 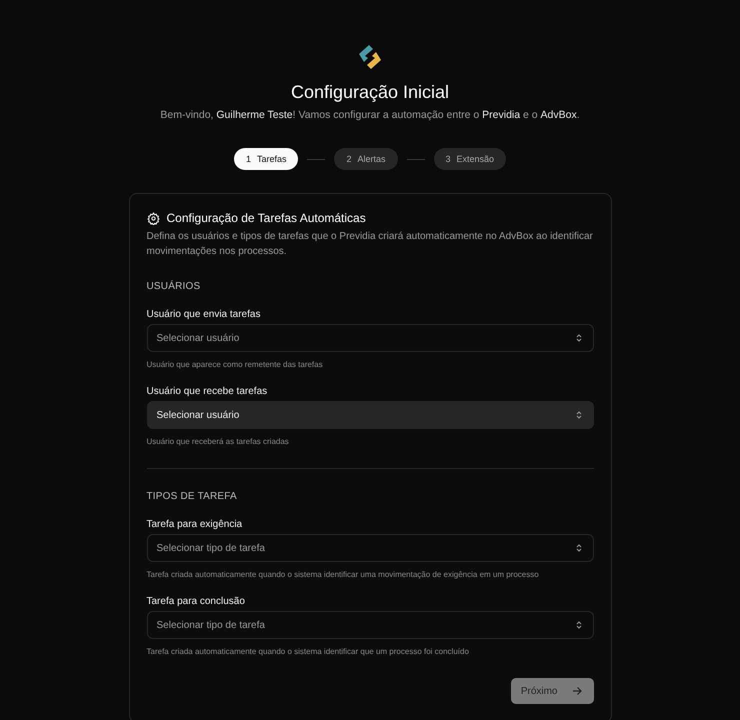 What do you see at coordinates (235, 364) in the screenshot?
I see `help-text: Usuário que aparece como remetente das tarefas` at bounding box center [235, 364].